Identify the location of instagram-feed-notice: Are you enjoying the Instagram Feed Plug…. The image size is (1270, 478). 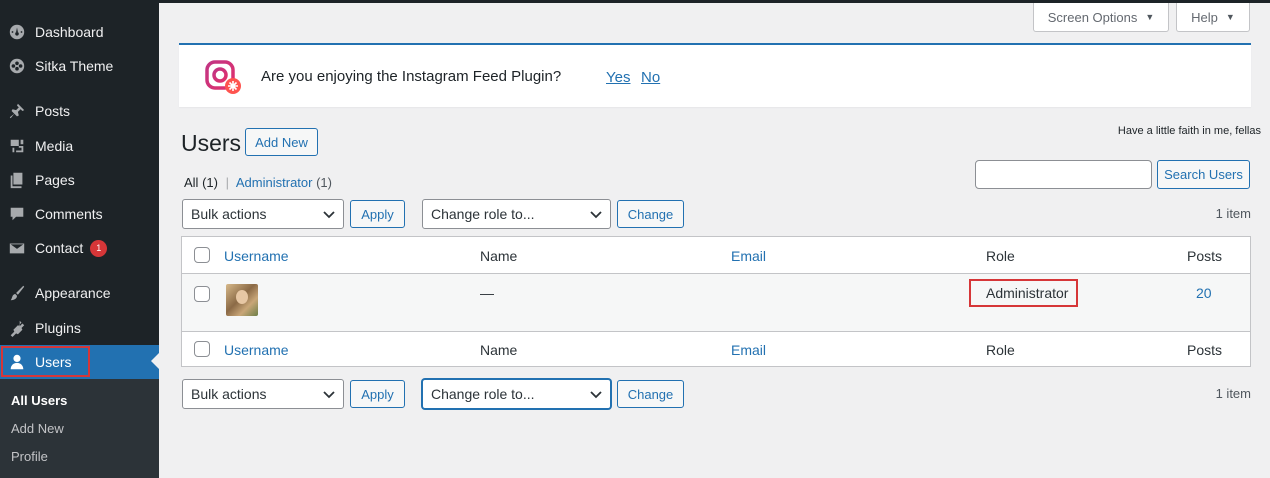
(715, 75).